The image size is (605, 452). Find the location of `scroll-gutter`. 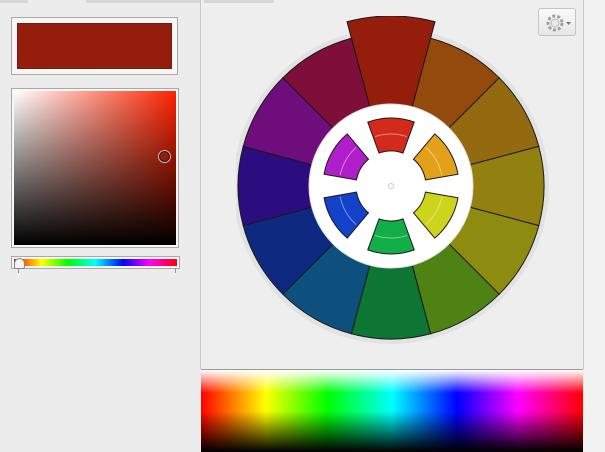

scroll-gutter is located at coordinates (594, 226).